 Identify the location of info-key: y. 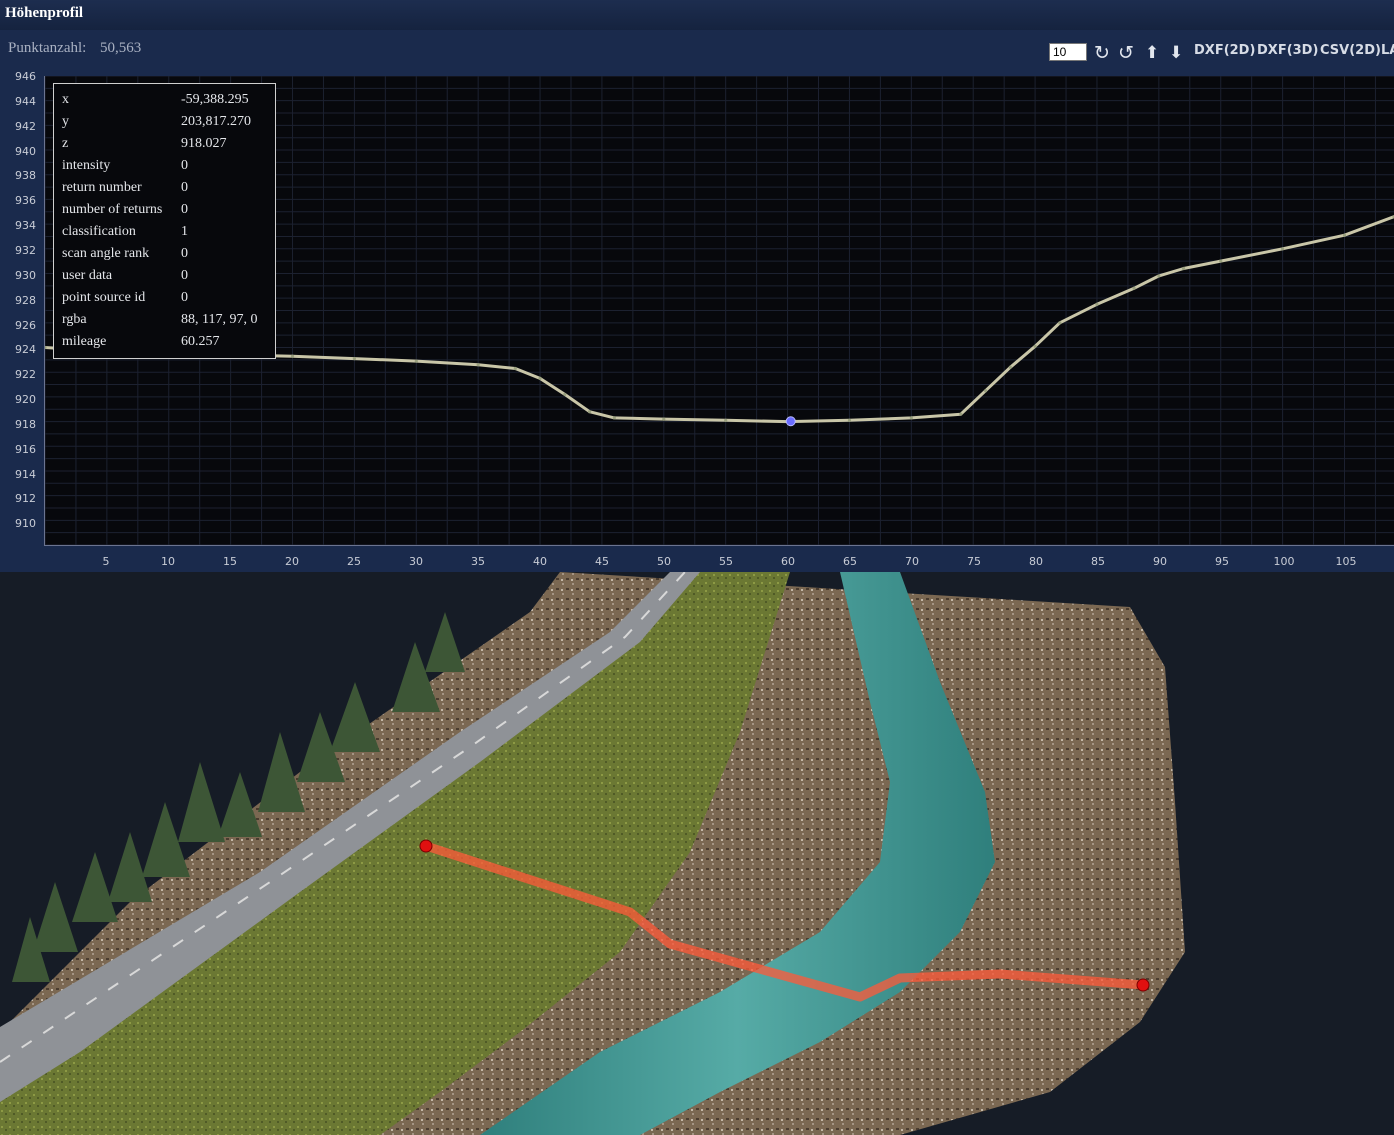
(65, 121).